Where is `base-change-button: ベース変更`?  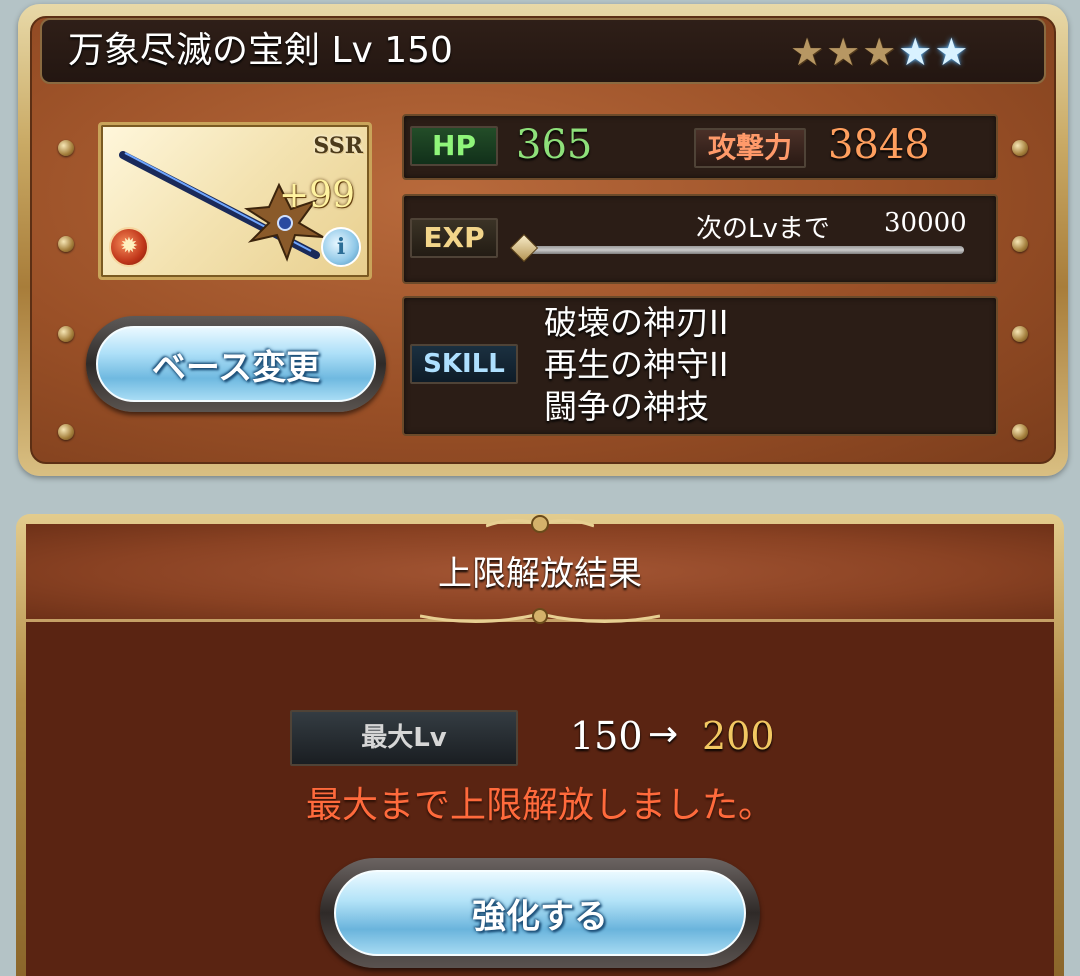
base-change-button: ベース変更 is located at coordinates (236, 364).